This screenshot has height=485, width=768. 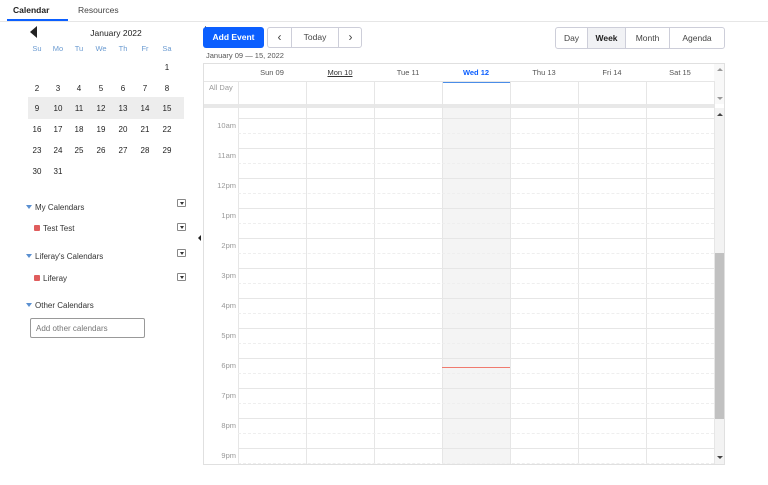 I want to click on time-label: 1pm, so click(x=228, y=215).